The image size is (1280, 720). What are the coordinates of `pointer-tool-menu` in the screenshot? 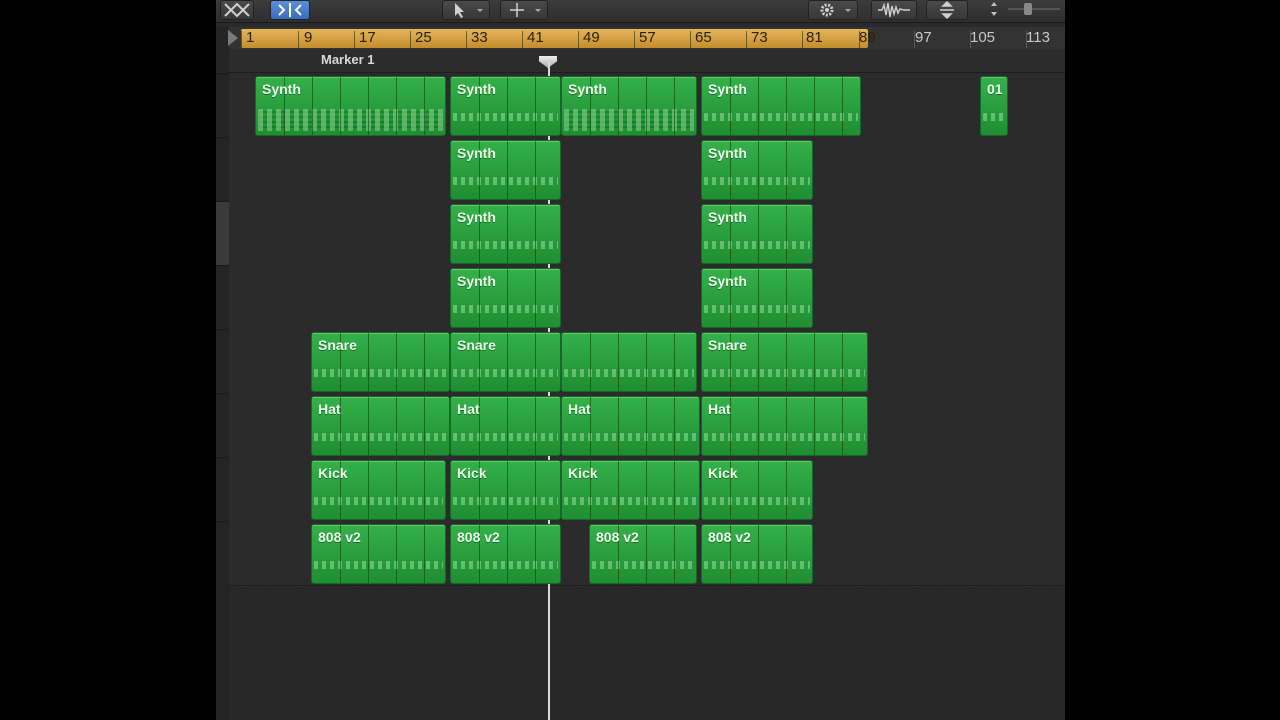 It's located at (466, 10).